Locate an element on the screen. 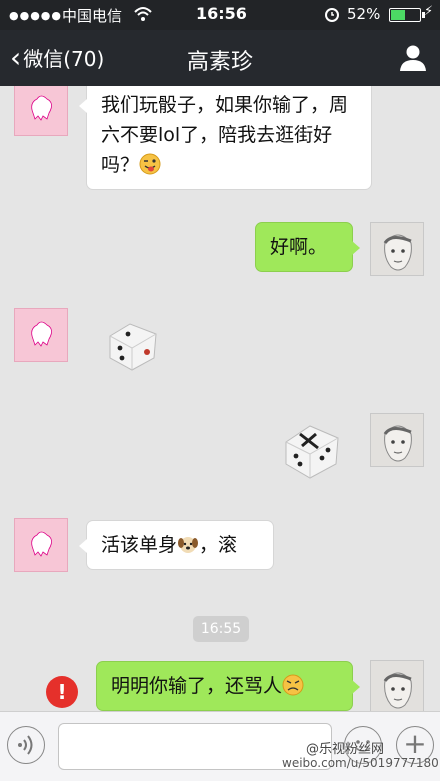 Image resolution: width=440 pixels, height=781 pixels. message-bubble: 明明你输了，还骂人 is located at coordinates (228, 686).